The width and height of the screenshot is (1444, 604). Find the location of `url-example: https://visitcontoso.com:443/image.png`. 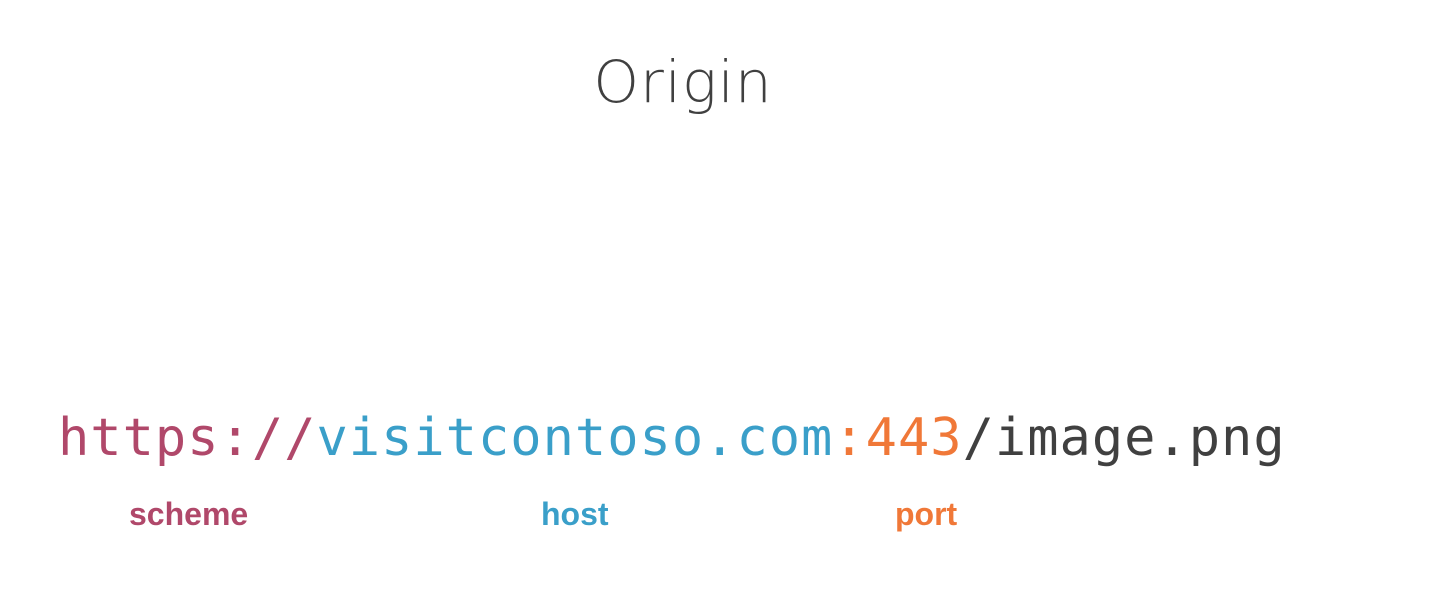

url-example: https://visitcontoso.com:443/image.png is located at coordinates (672, 438).